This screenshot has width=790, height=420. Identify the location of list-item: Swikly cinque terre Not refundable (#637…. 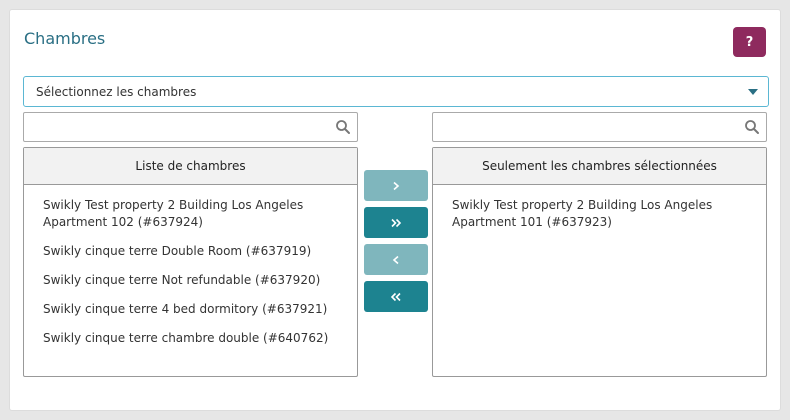
(190, 280).